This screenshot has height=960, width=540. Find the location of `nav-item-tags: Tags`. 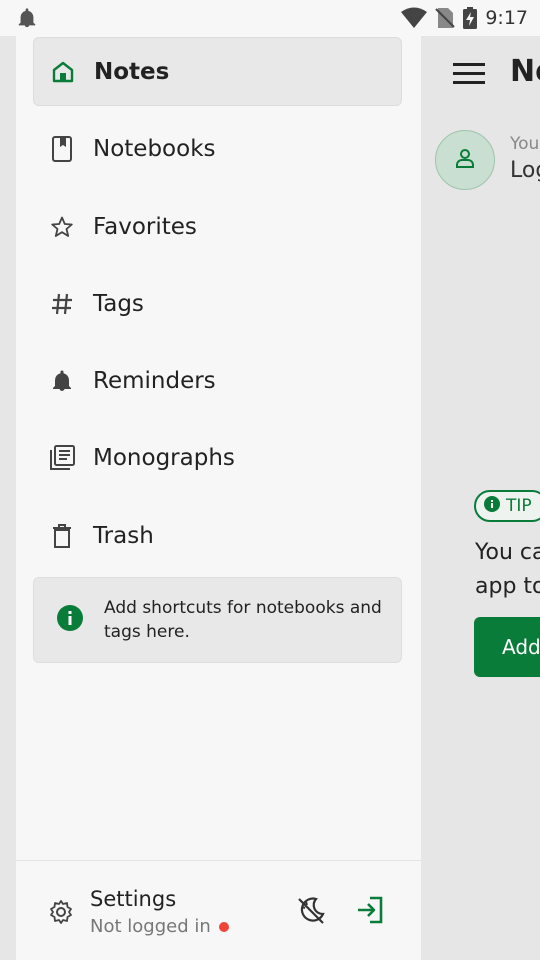

nav-item-tags: Tags is located at coordinates (217, 303).